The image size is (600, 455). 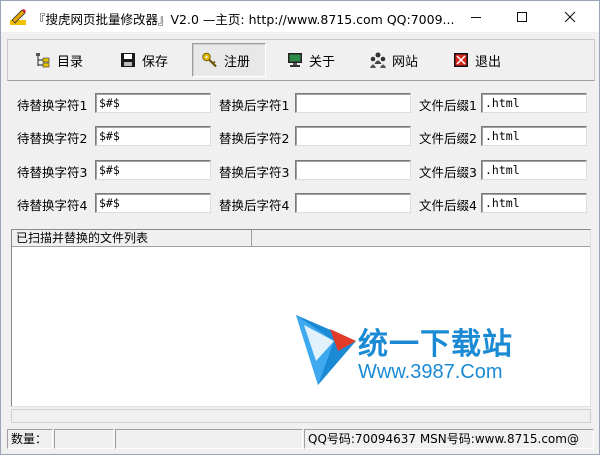 What do you see at coordinates (448, 205) in the screenshot?
I see `ext-label-4: 文件后缀4` at bounding box center [448, 205].